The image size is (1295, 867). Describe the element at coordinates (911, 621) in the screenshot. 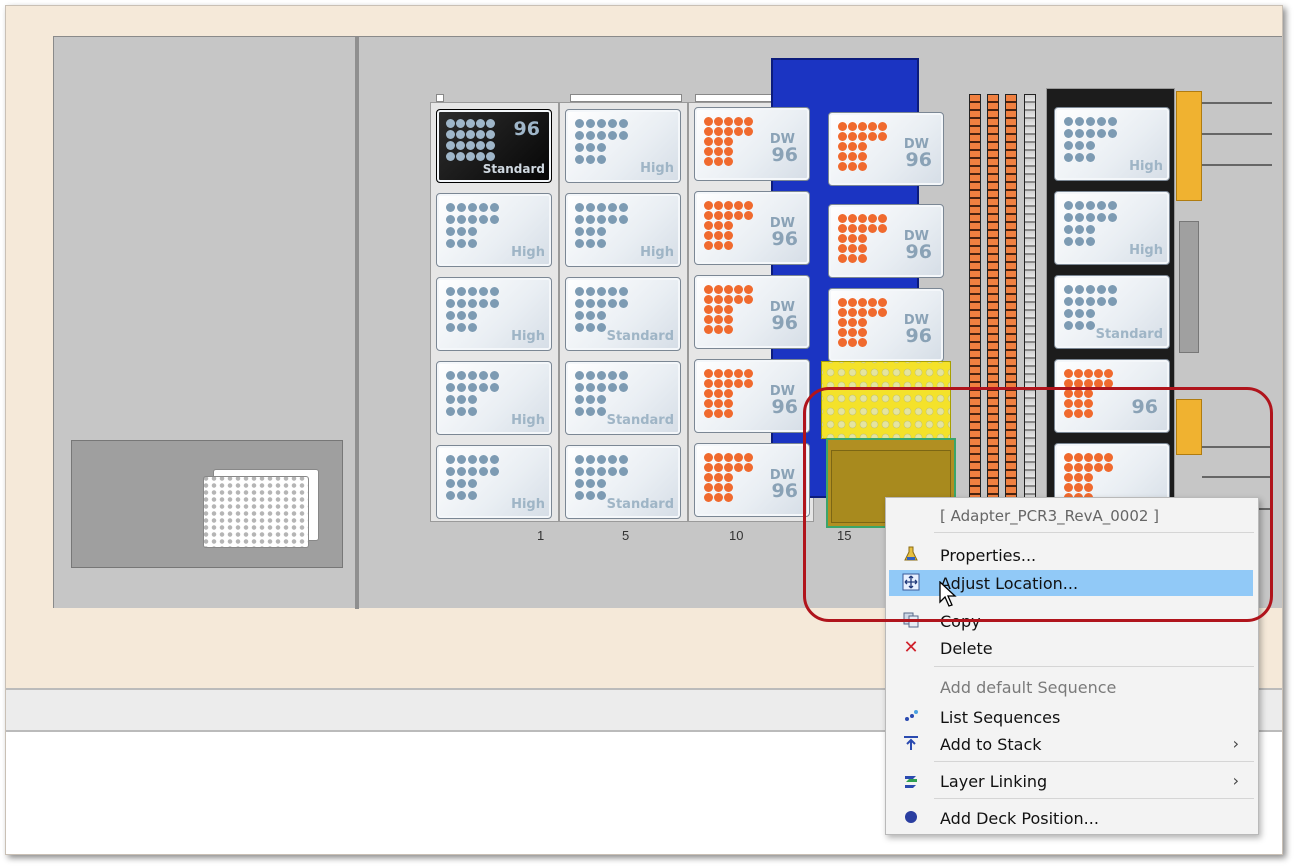

I see `copy-icon` at that location.